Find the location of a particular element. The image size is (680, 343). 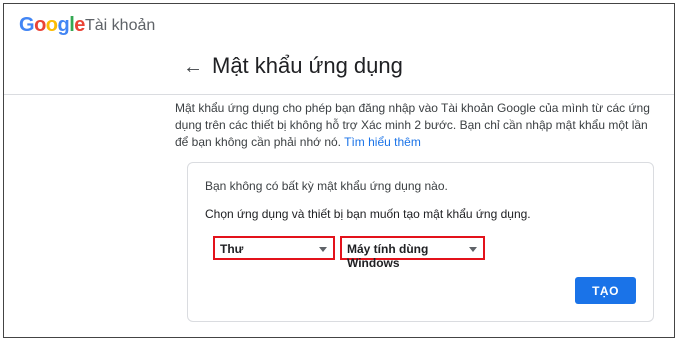

logo-letter: G is located at coordinates (27, 25).